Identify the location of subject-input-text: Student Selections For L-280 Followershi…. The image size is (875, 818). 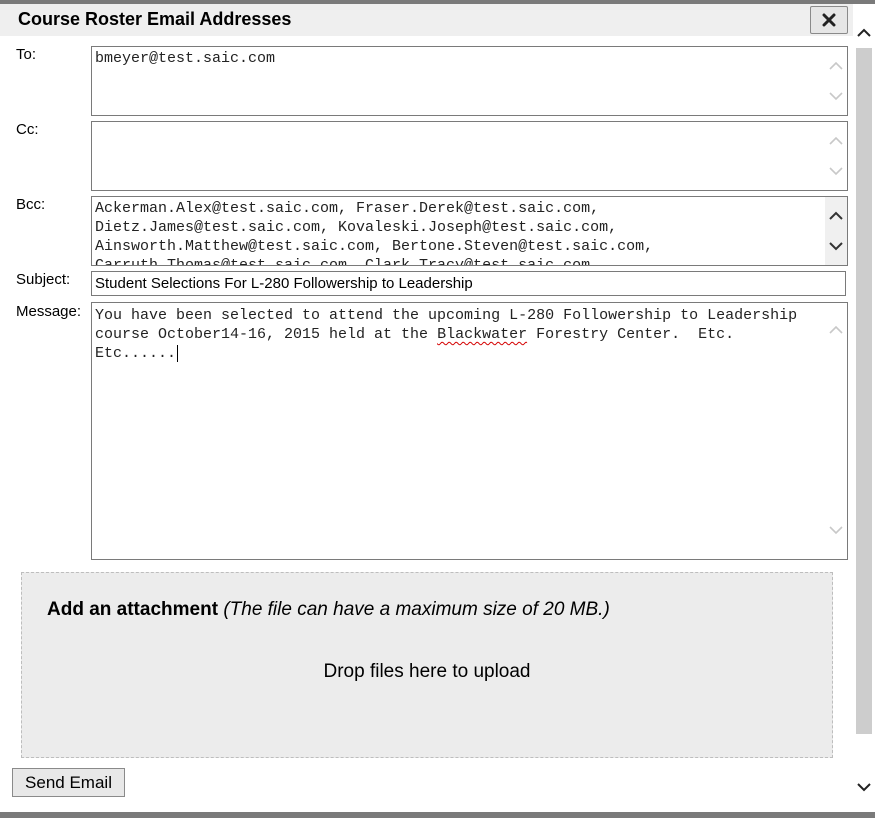
(284, 283).